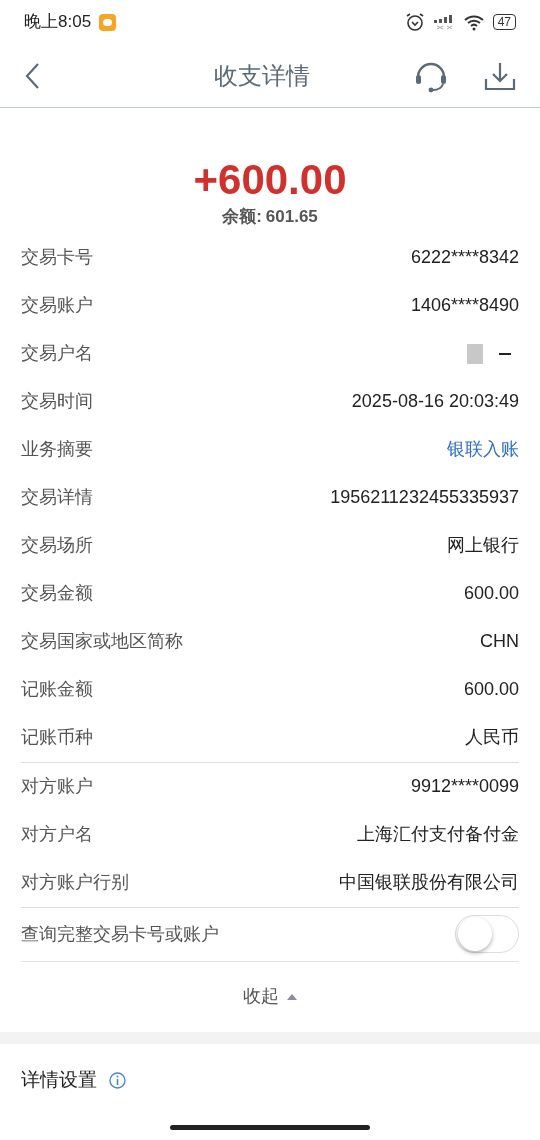 This screenshot has height=1140, width=540. I want to click on row-label: 交易国家或地区简称, so click(102, 641).